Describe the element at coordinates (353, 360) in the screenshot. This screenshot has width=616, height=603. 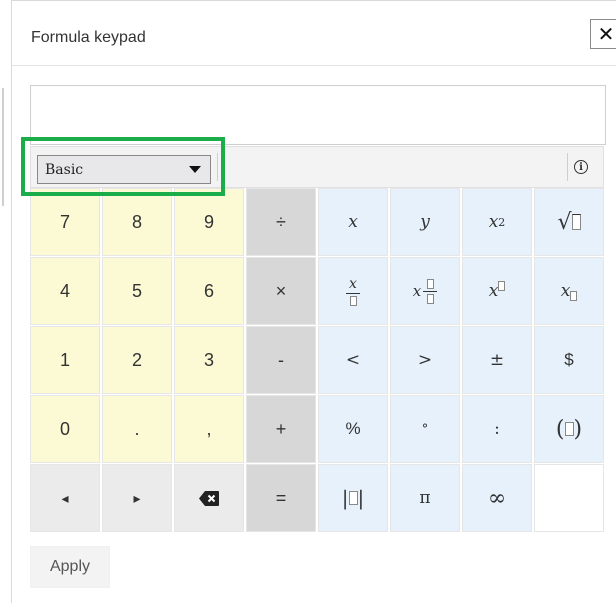
I see `key-less-than: <` at that location.